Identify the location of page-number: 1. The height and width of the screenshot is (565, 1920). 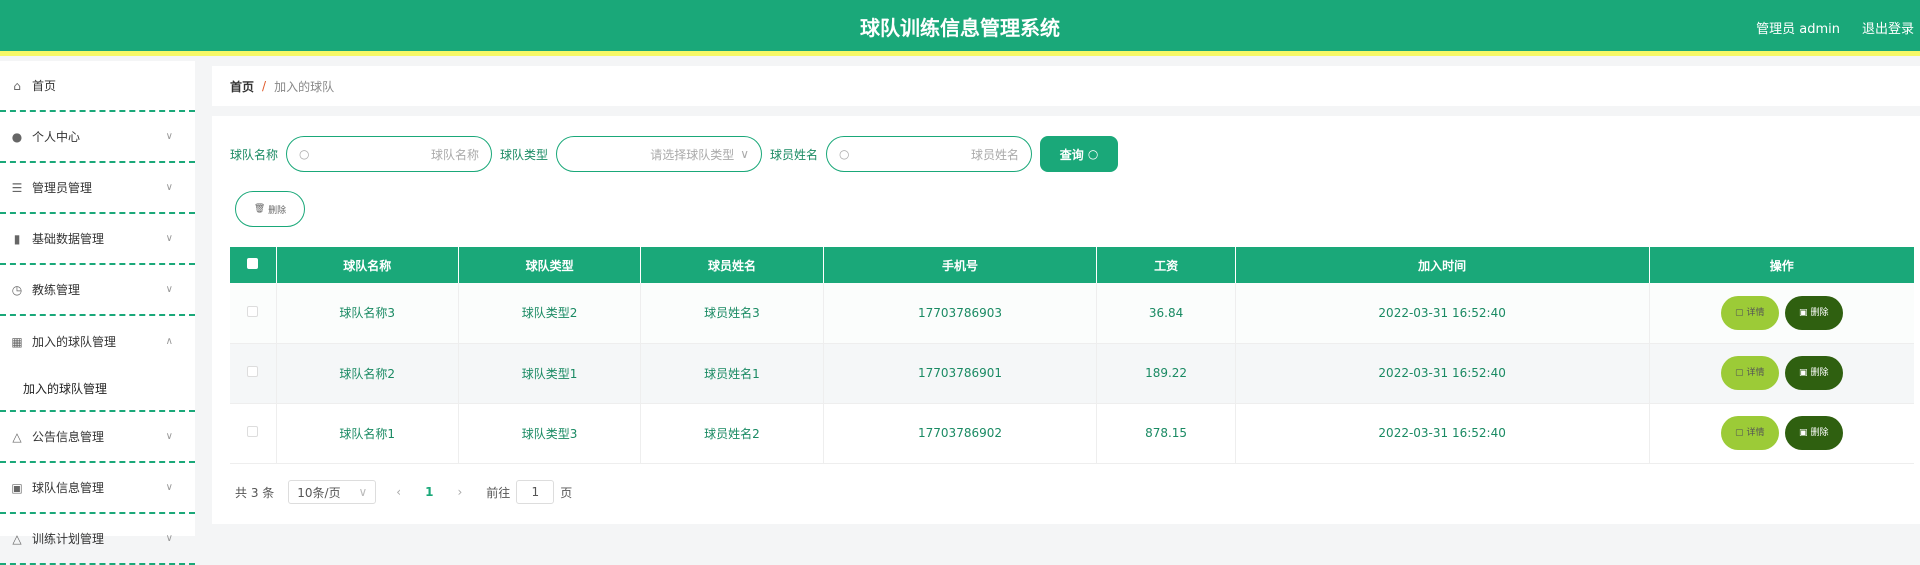
(429, 492).